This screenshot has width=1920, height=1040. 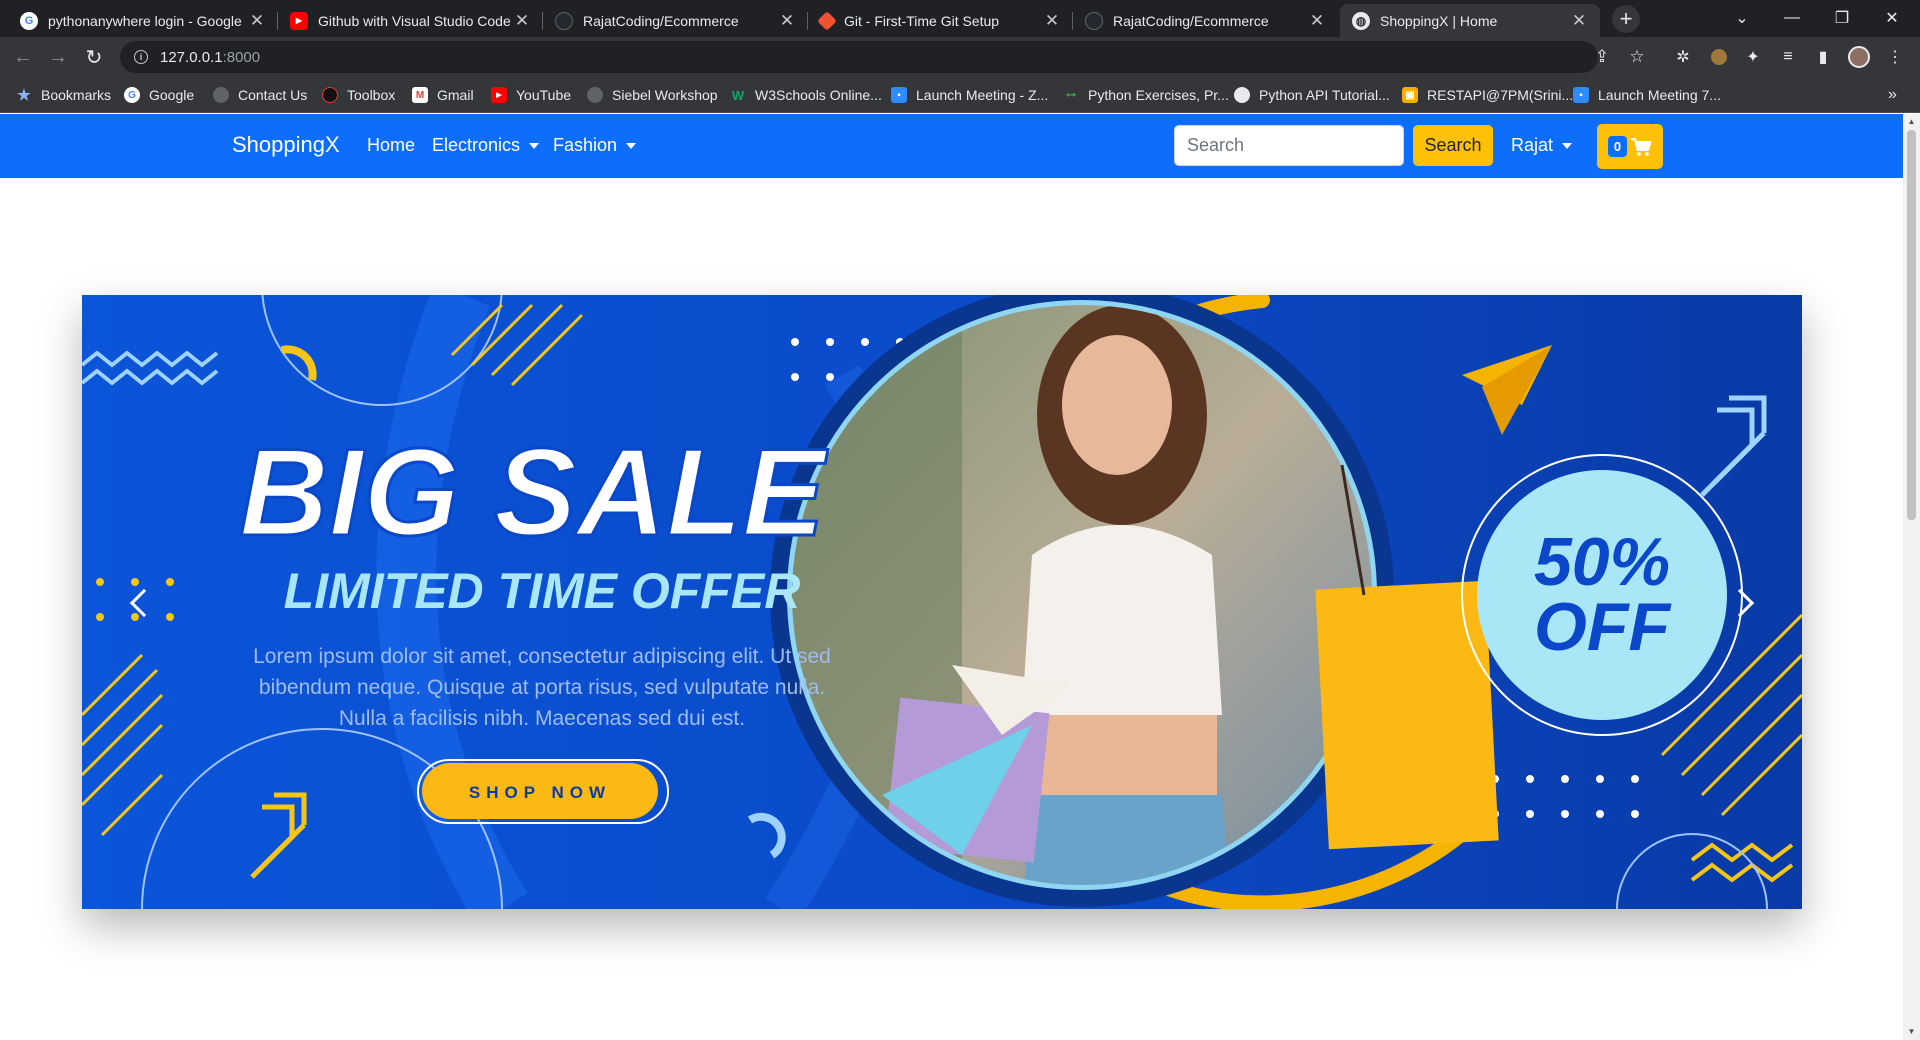 I want to click on google-icon: G, so click(x=132, y=95).